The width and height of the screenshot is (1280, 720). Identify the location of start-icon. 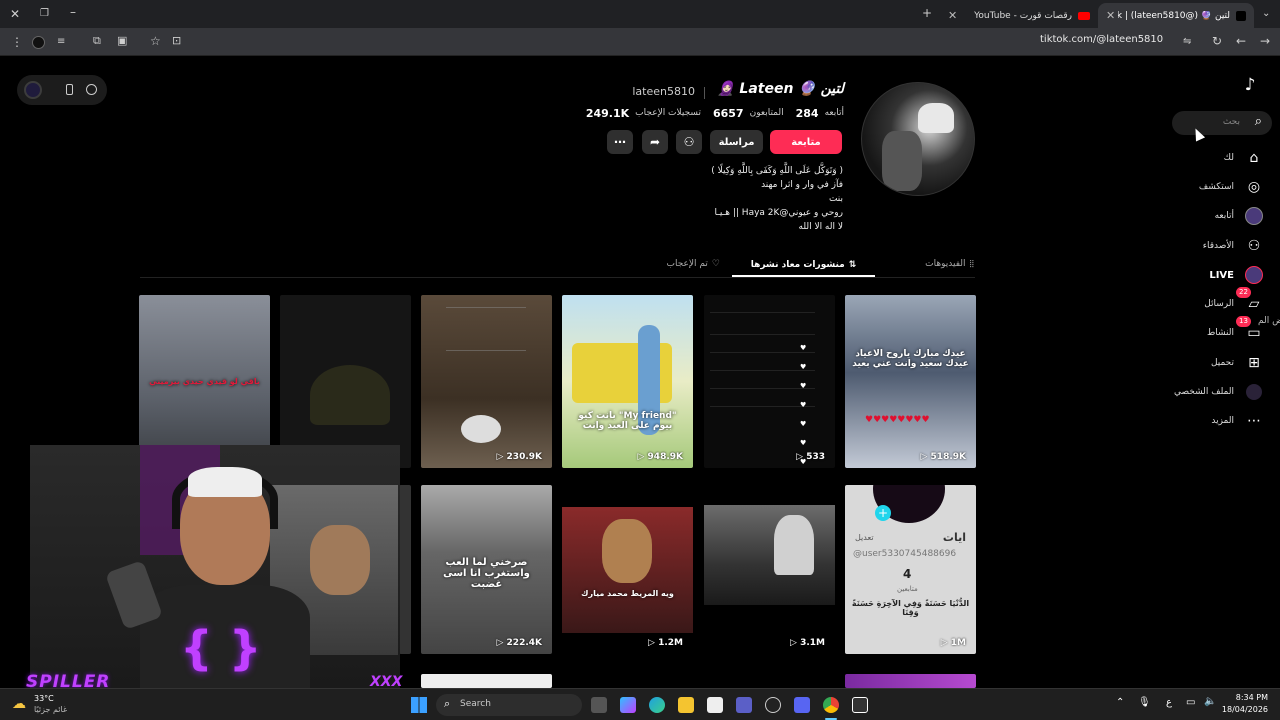
(419, 705).